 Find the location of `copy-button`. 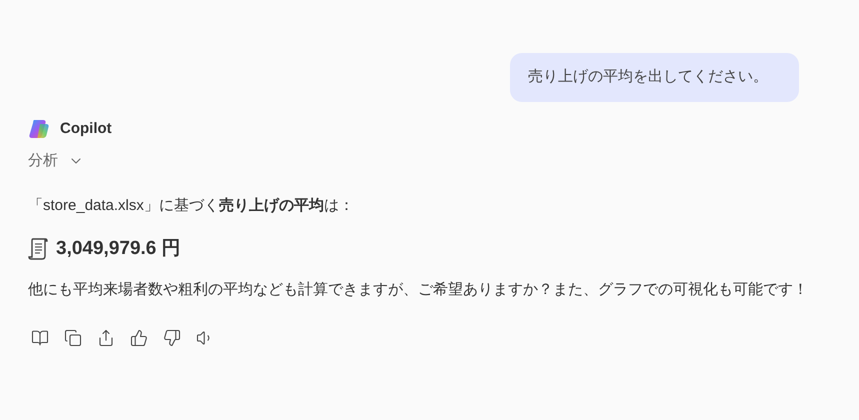

copy-button is located at coordinates (73, 338).